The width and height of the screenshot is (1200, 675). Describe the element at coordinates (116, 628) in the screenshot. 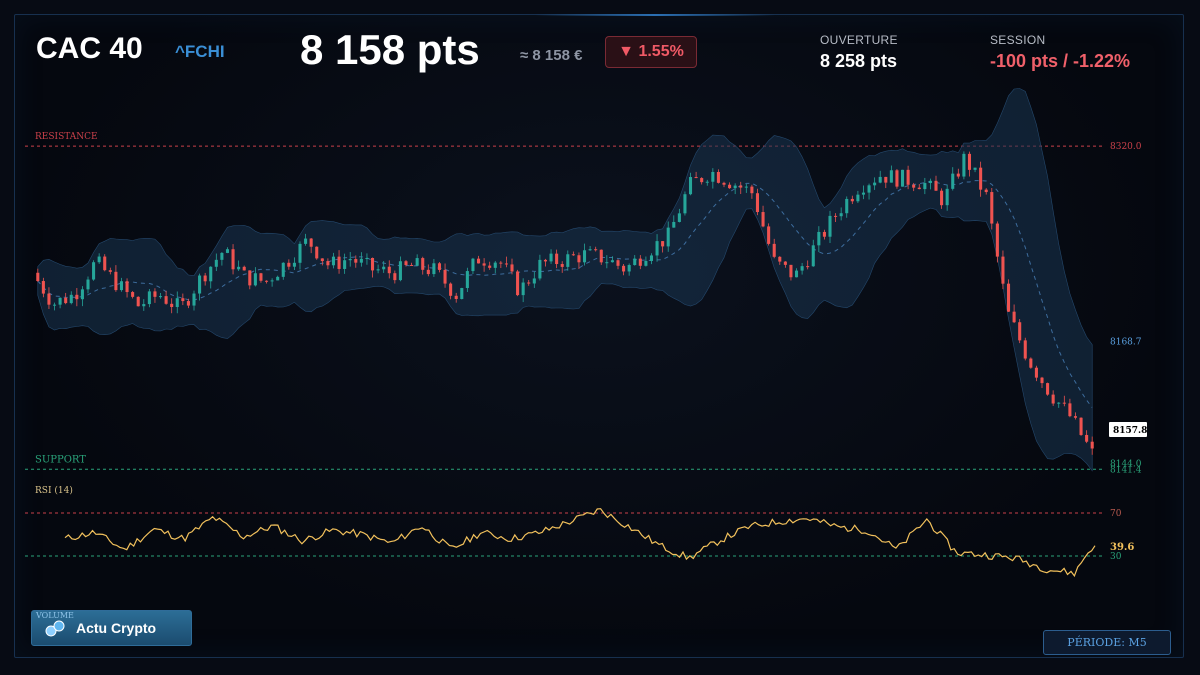

I see `actu-crypto-label: Actu Crypto` at that location.